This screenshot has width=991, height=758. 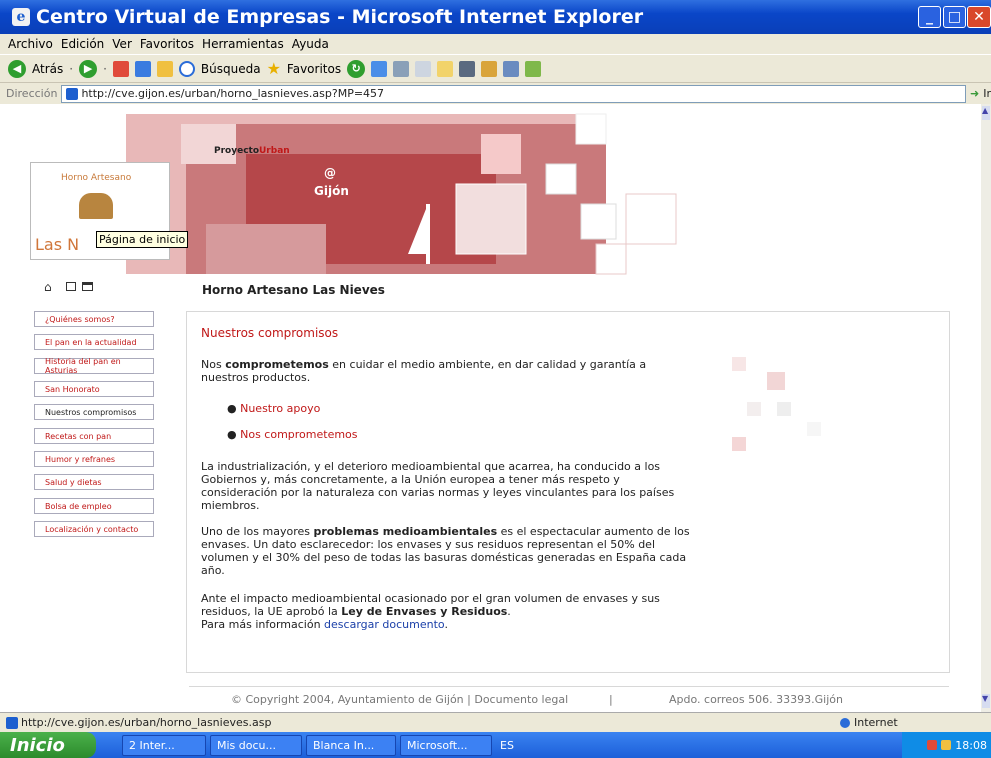 What do you see at coordinates (280, 408) in the screenshot?
I see `link-nuestro-apoyo: Nuestro apoyo` at bounding box center [280, 408].